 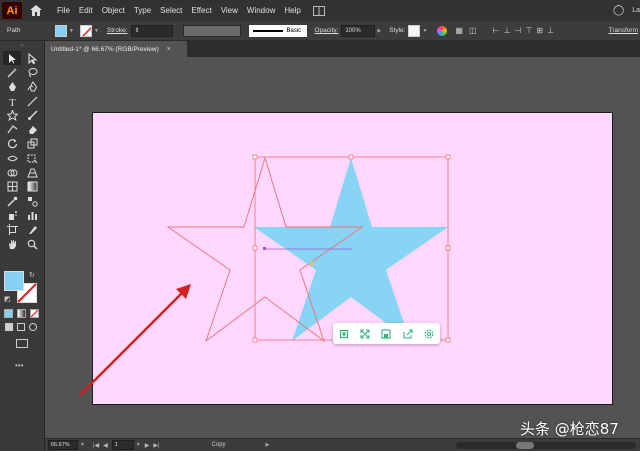 I want to click on fill-stroke-widget: ↻ ◩, so click(x=23, y=289).